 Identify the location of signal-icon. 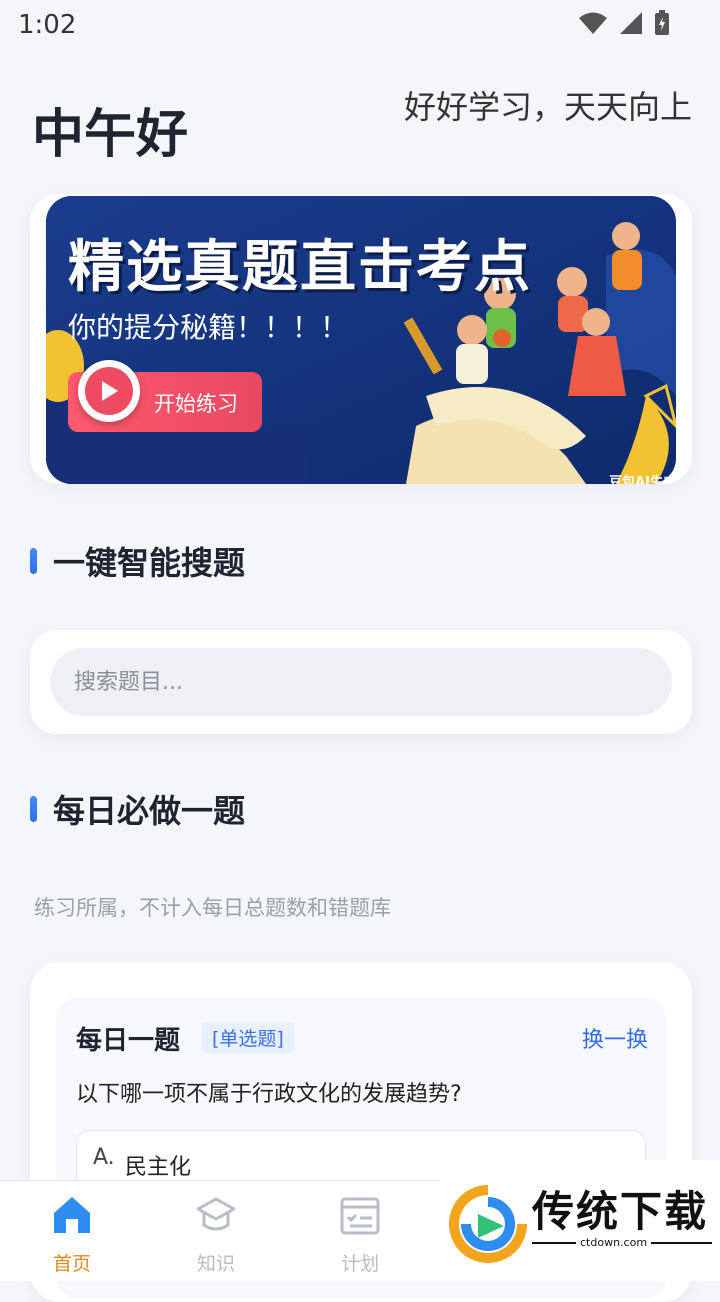
(631, 23).